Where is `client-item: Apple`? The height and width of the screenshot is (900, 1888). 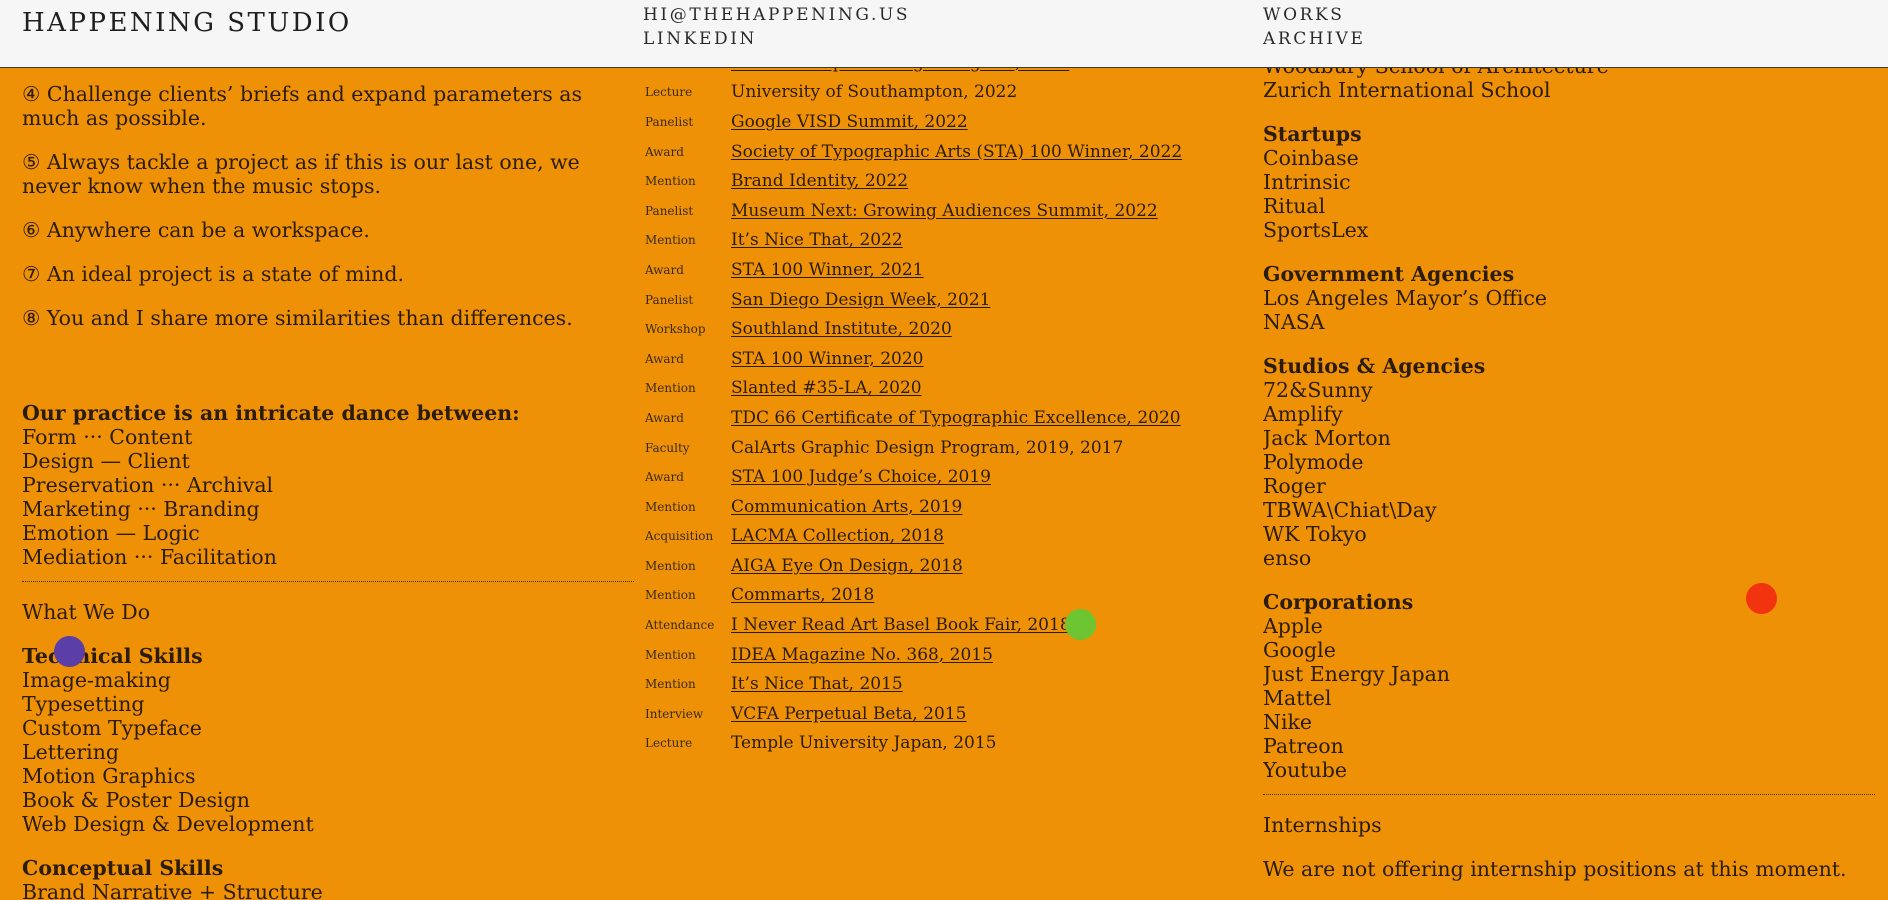
client-item: Apple is located at coordinates (1293, 626).